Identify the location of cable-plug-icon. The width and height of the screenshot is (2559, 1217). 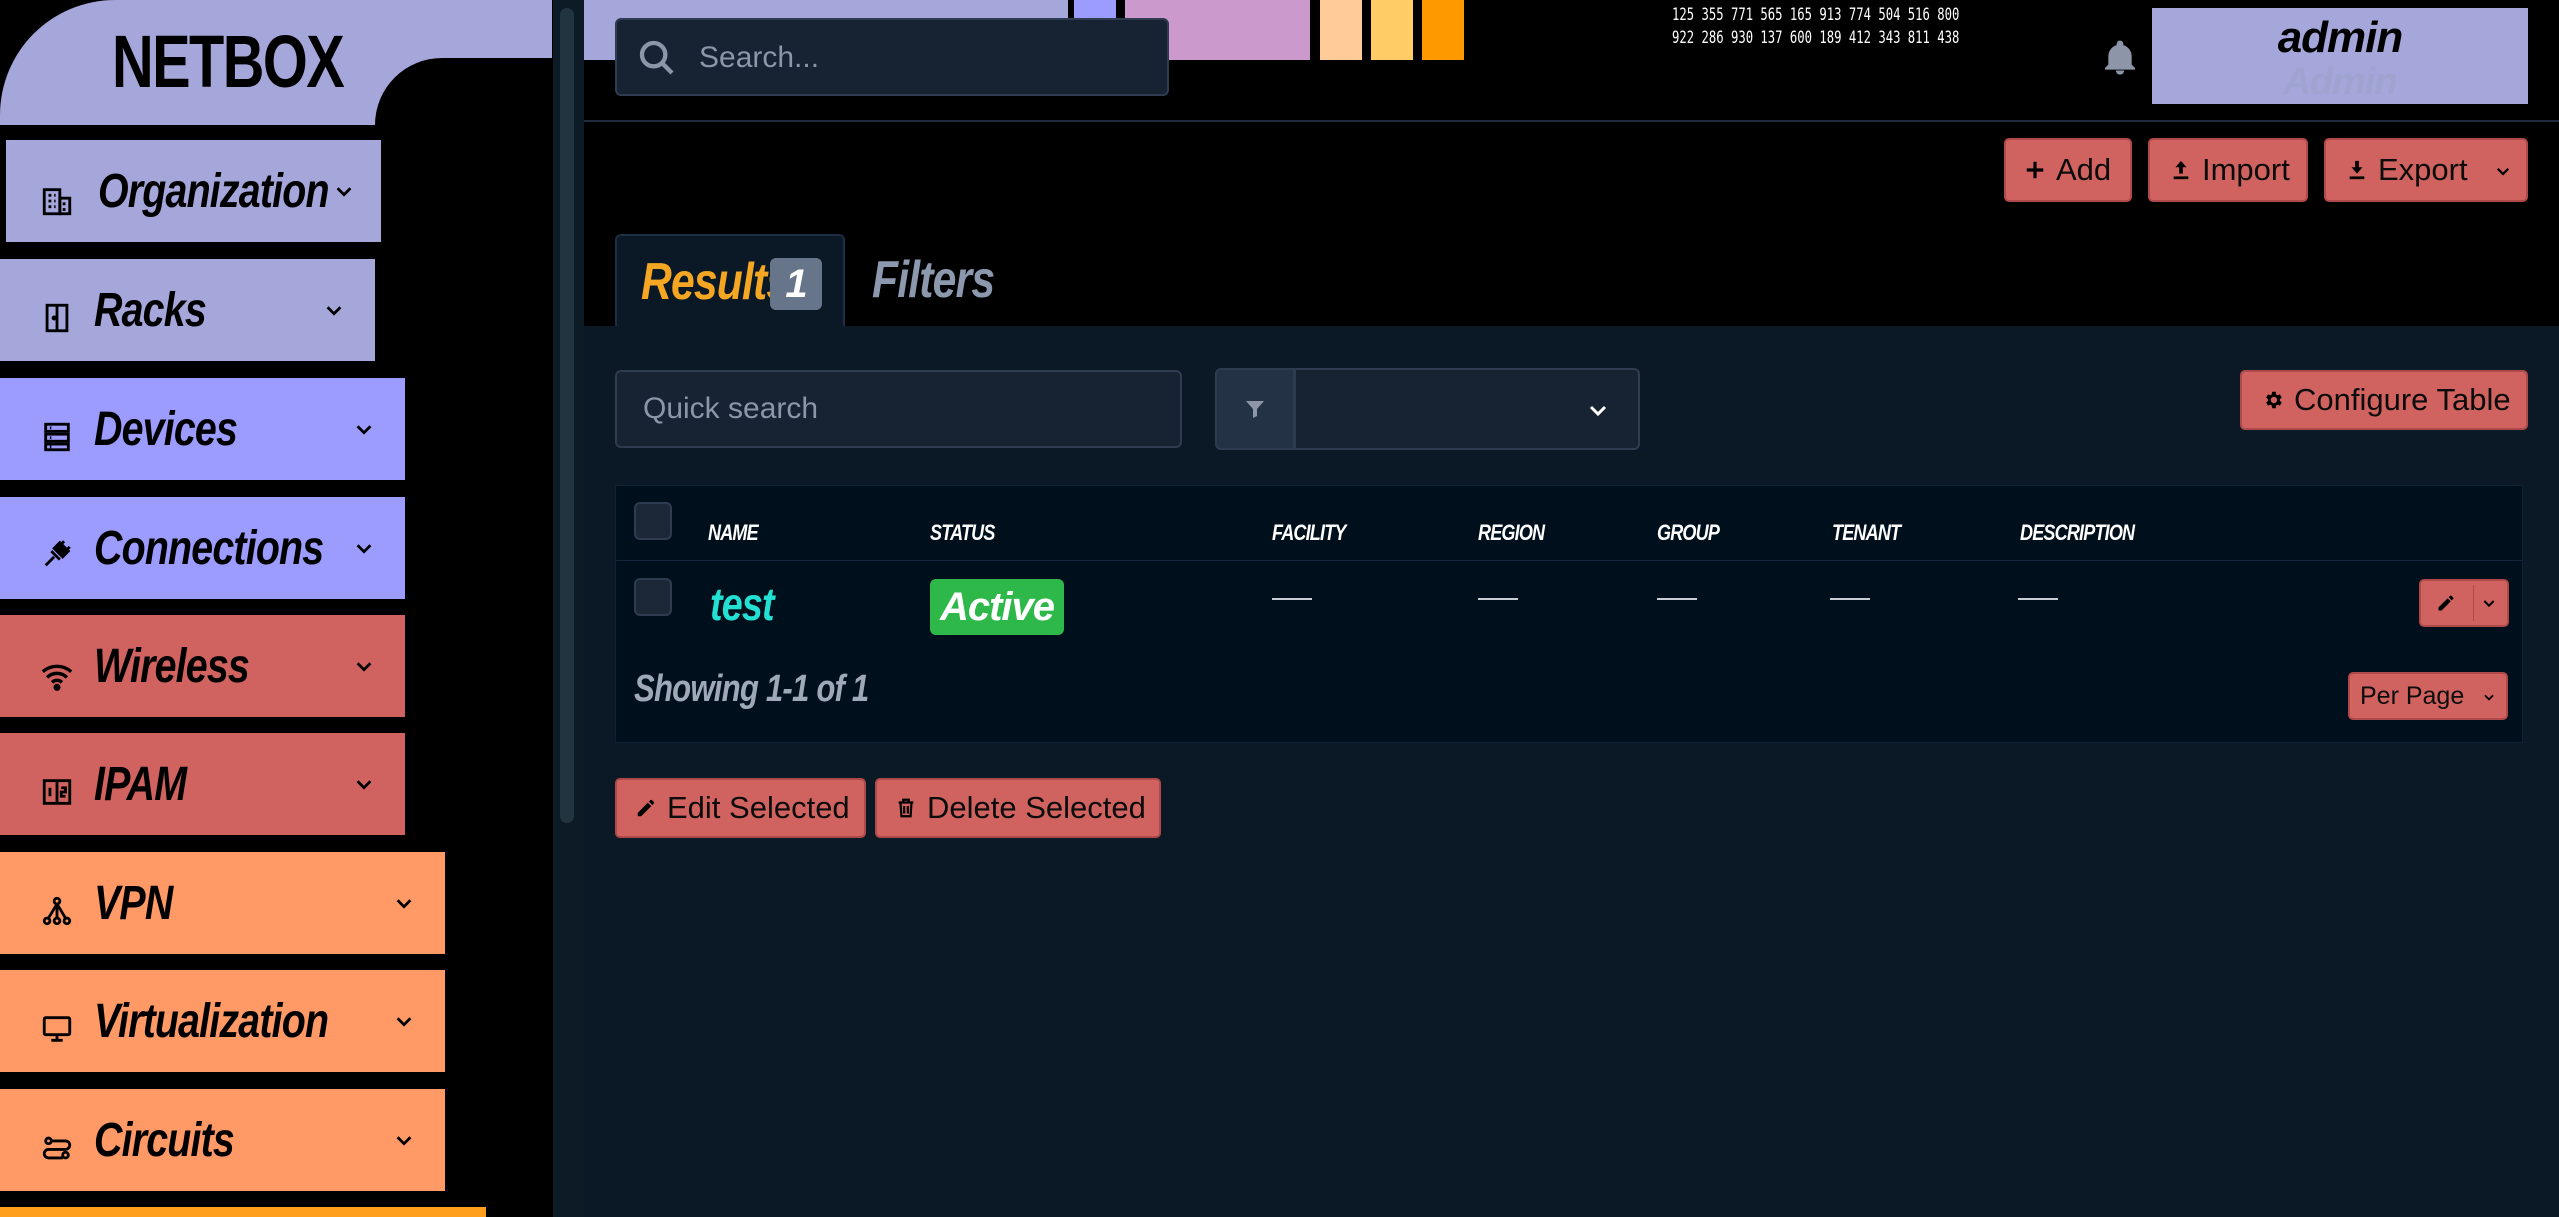
(57, 554).